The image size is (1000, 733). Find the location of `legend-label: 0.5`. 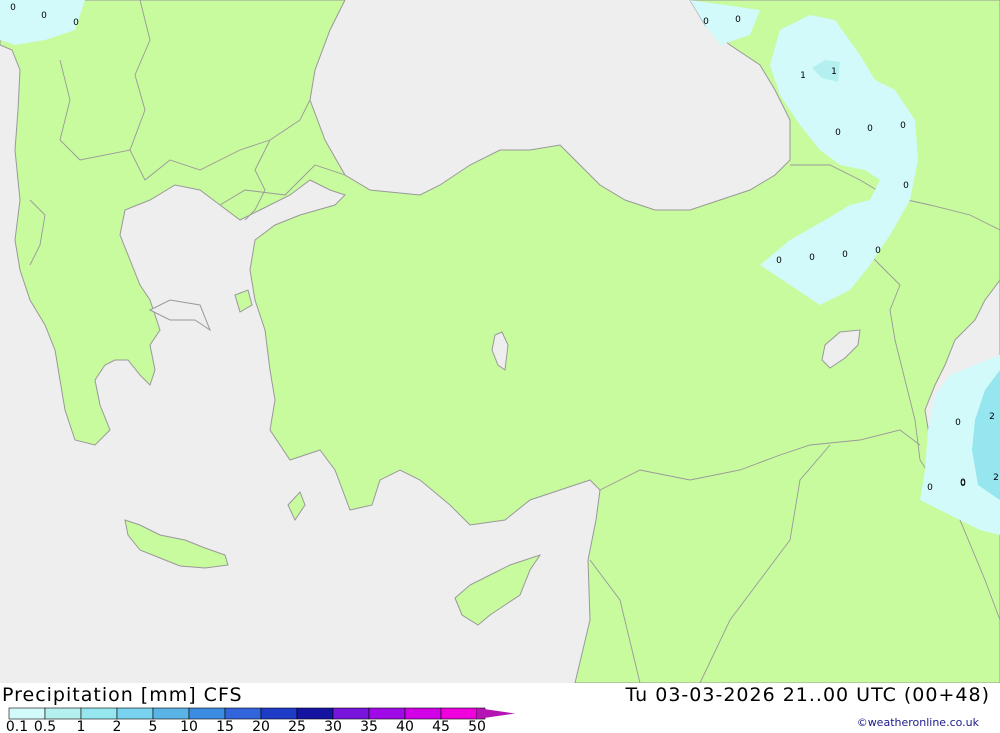

legend-label: 0.5 is located at coordinates (45, 726).